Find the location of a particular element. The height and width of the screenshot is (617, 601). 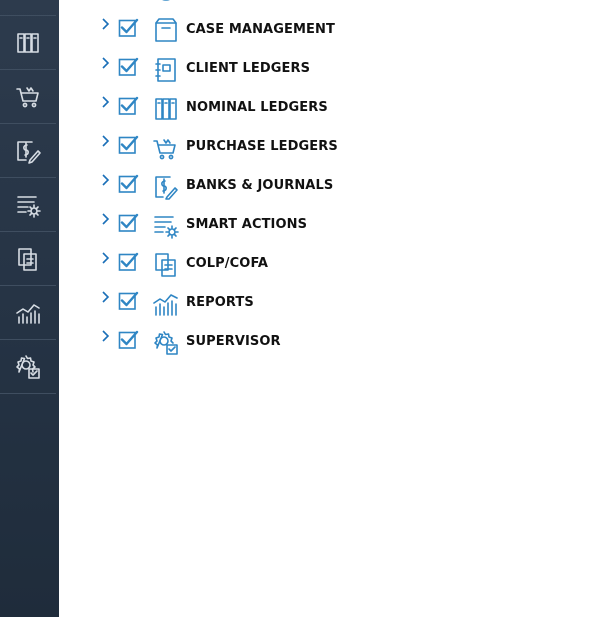

nav-rail-item-colp-cofa is located at coordinates (28, 259).